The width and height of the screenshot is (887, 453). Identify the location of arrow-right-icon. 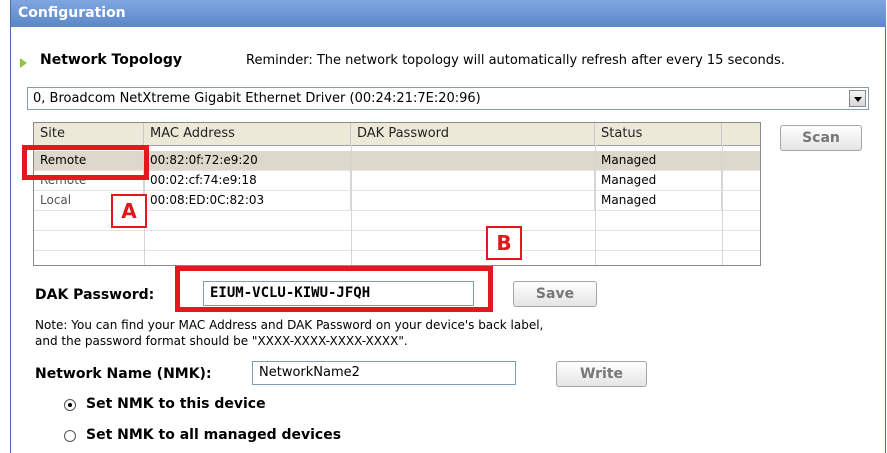
(23, 63).